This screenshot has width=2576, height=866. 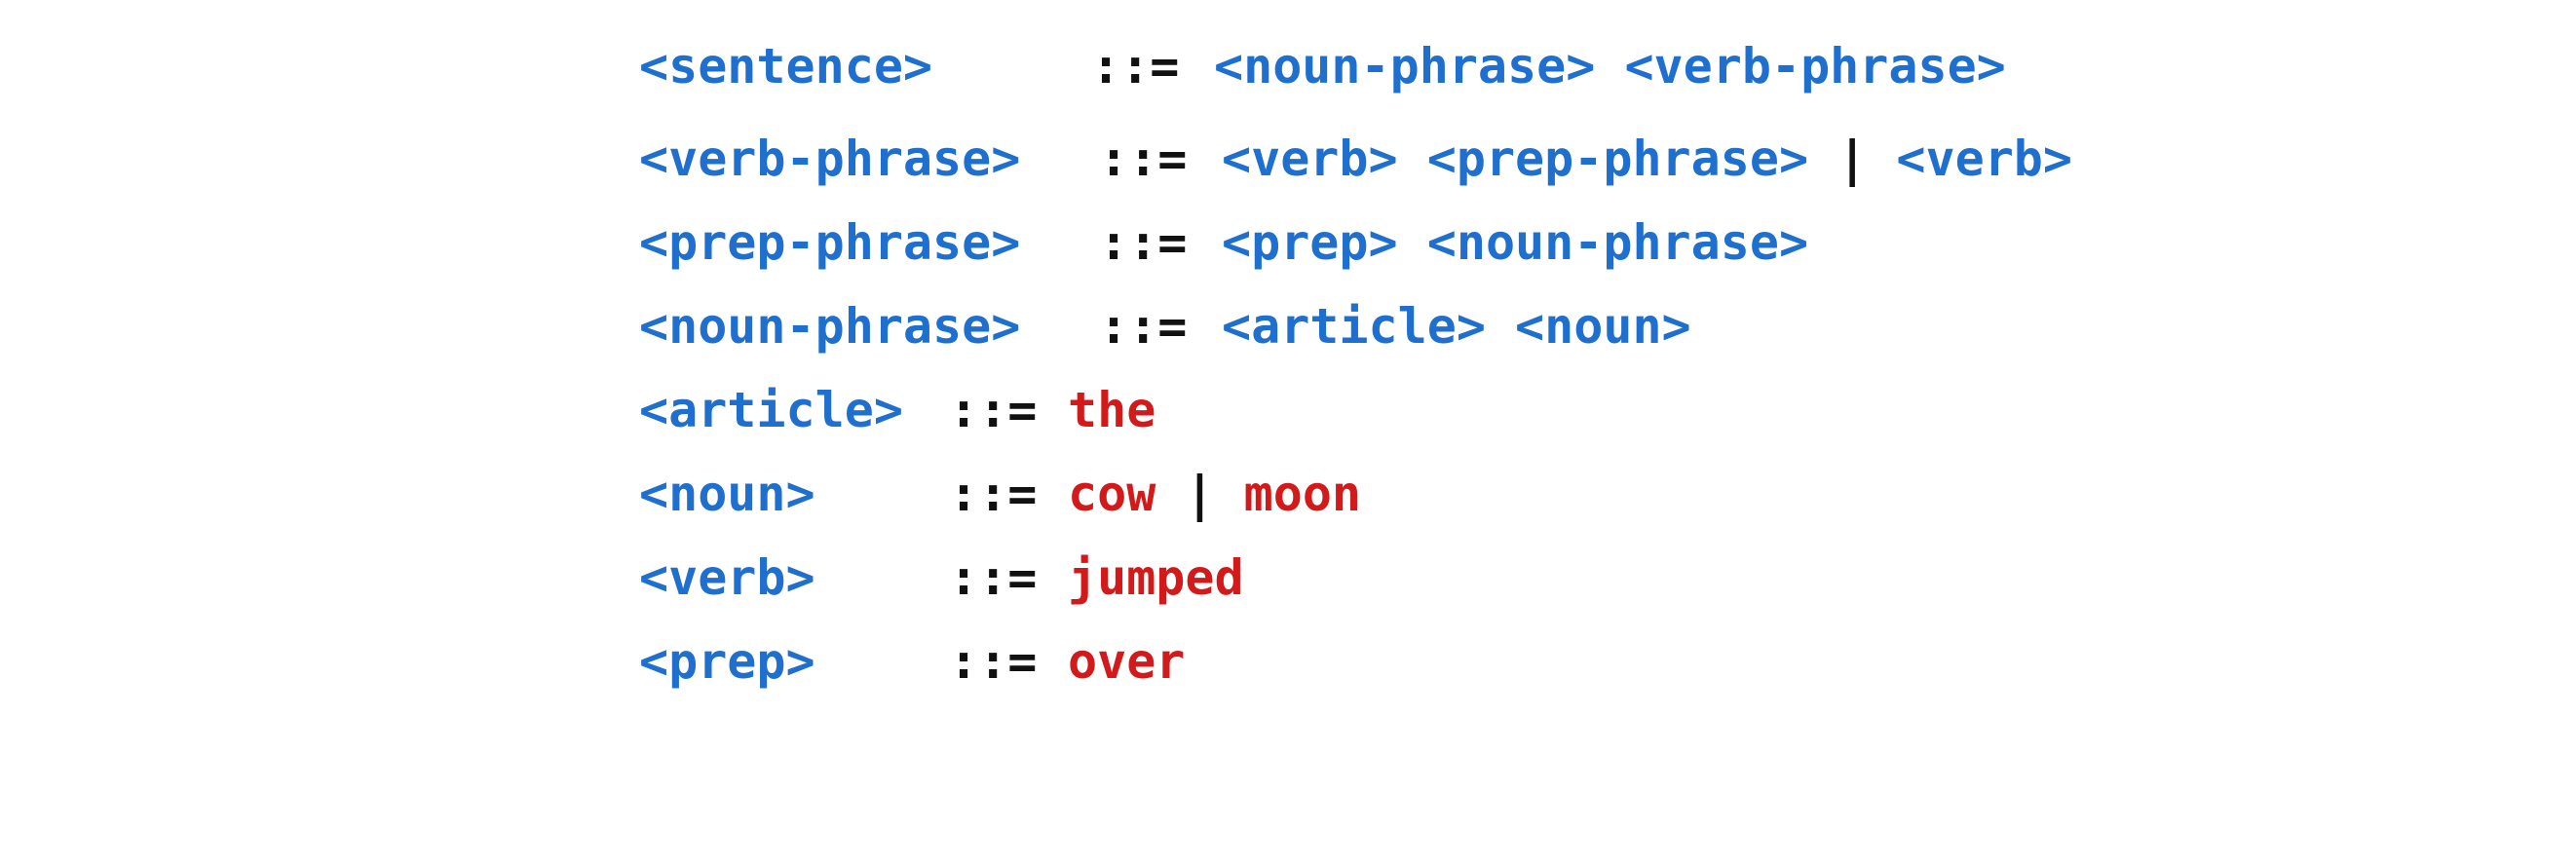 What do you see at coordinates (727, 661) in the screenshot?
I see `rule-lhs: <prep>` at bounding box center [727, 661].